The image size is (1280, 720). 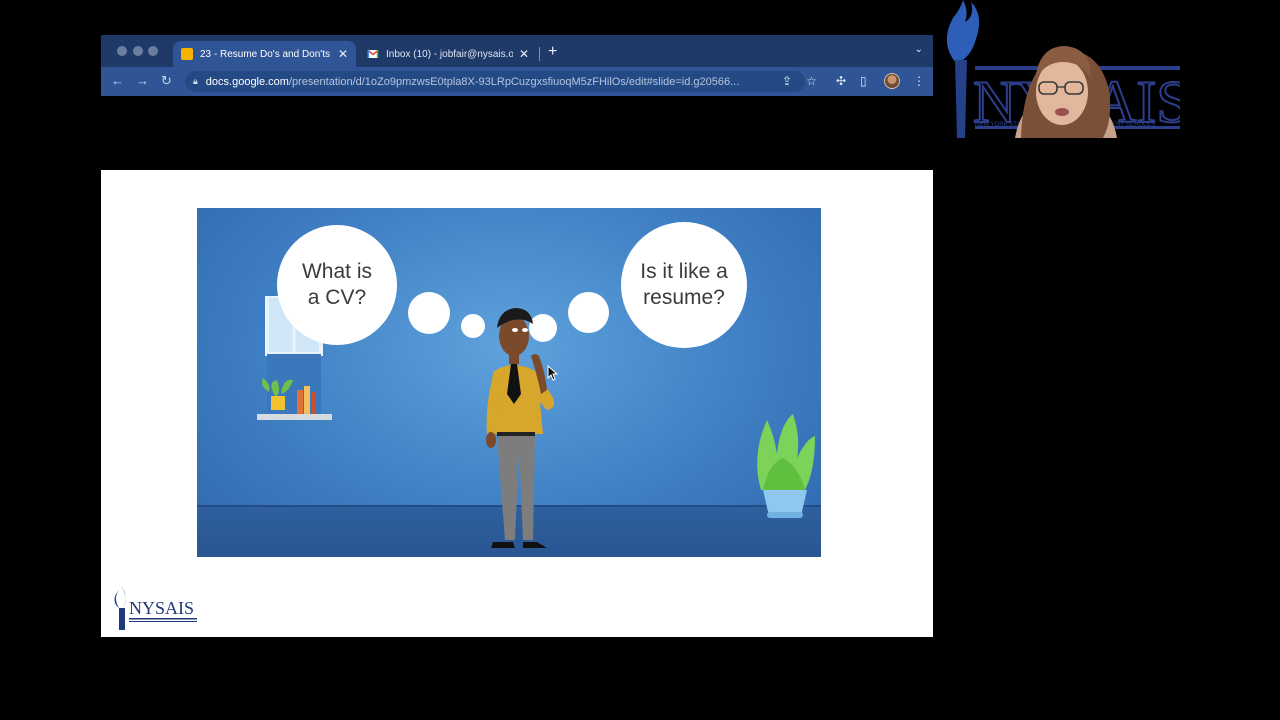 I want to click on bookmark-star-icon: ☆, so click(x=811, y=81).